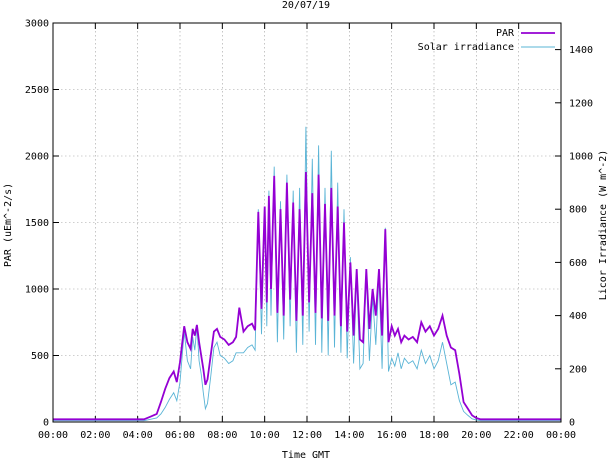 Image resolution: width=613 pixels, height=459 pixels. Describe the element at coordinates (519, 435) in the screenshot. I see `x-tick-label: 22:00` at that location.